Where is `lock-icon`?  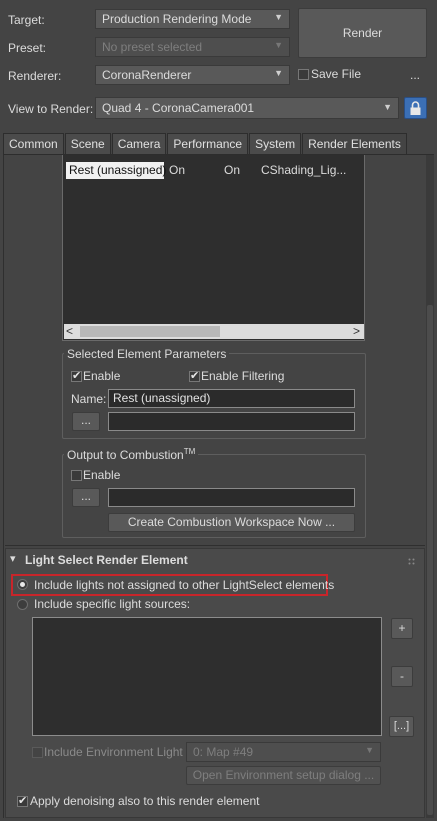 lock-icon is located at coordinates (415, 108).